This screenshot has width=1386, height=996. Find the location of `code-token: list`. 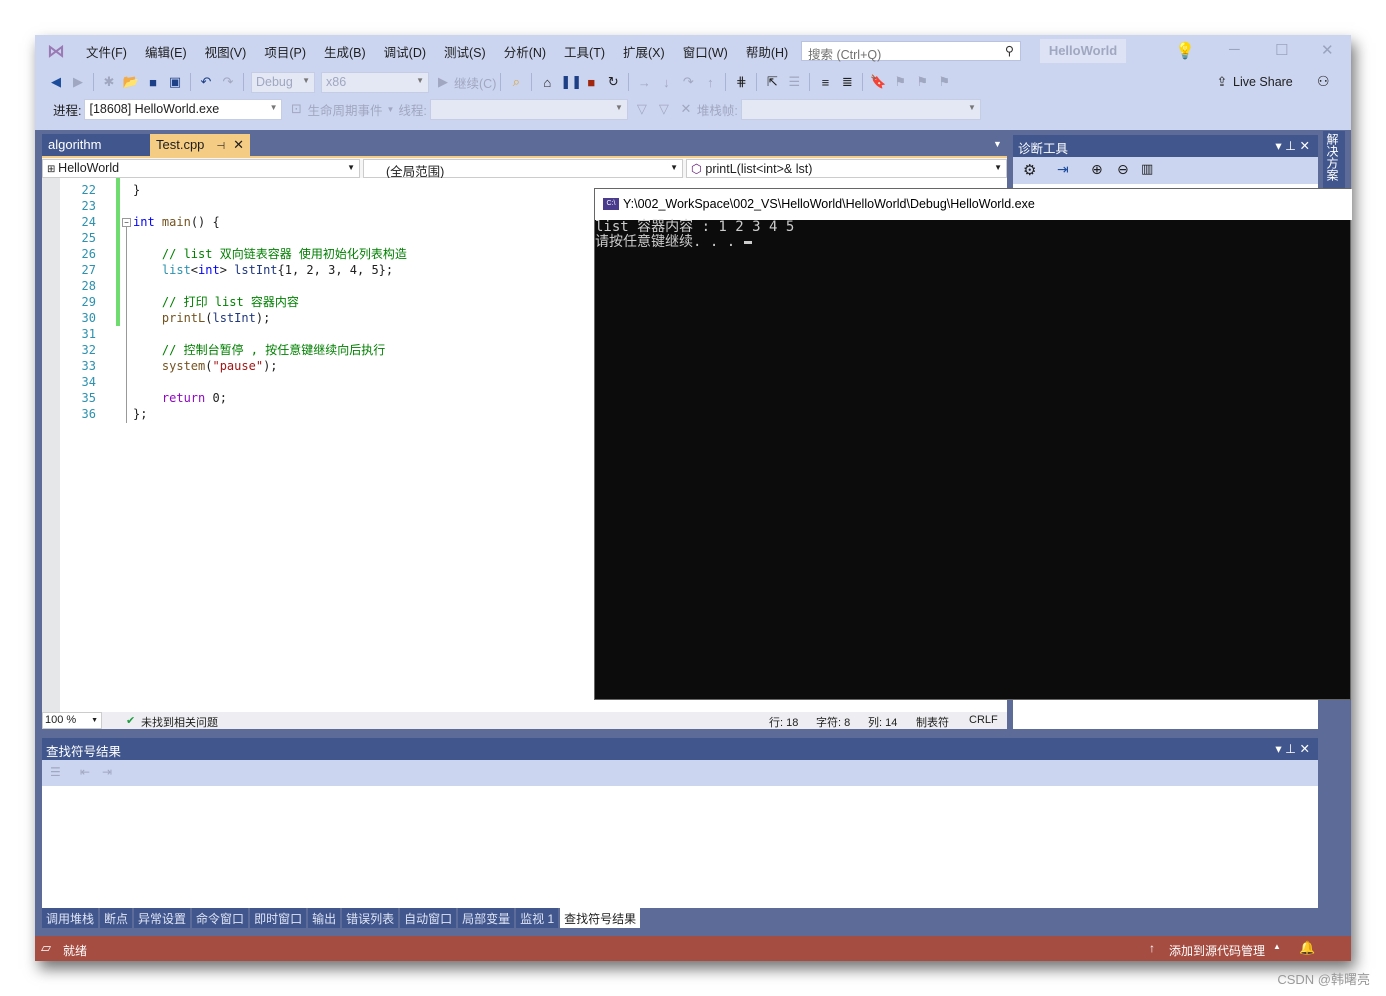

code-token: list is located at coordinates (162, 270).